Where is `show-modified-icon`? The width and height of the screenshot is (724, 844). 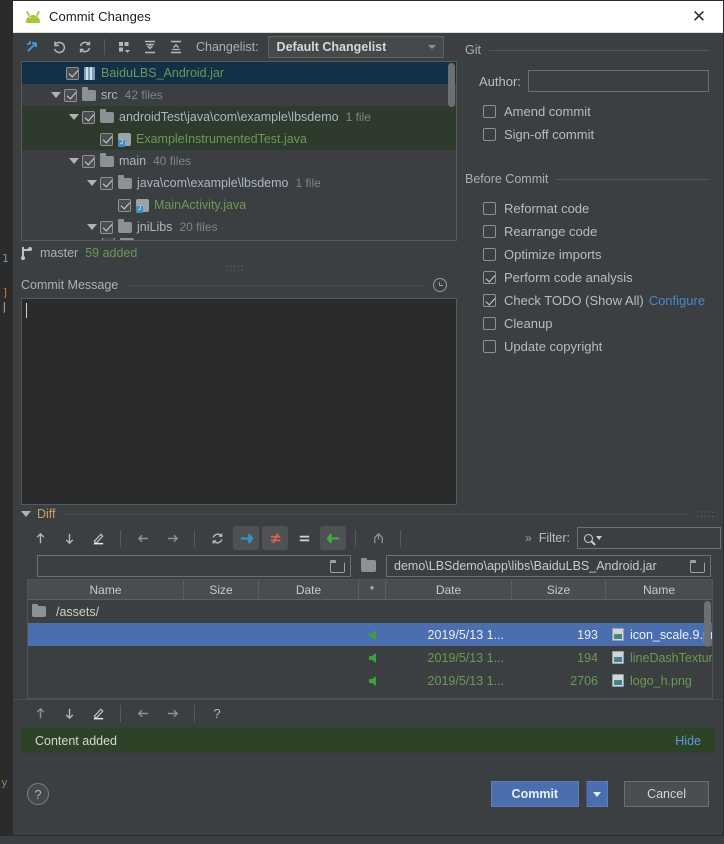
show-modified-icon is located at coordinates (275, 538).